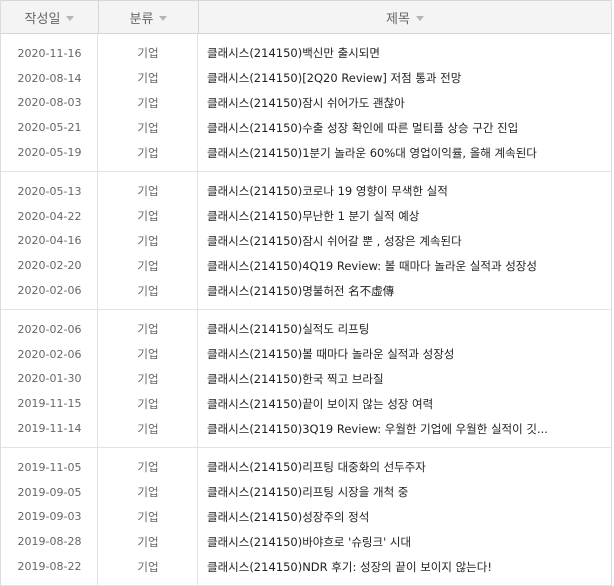  I want to click on table-row: 2020-02-06 기업 클래시스(214150)실적도 리프팅, so click(306, 329).